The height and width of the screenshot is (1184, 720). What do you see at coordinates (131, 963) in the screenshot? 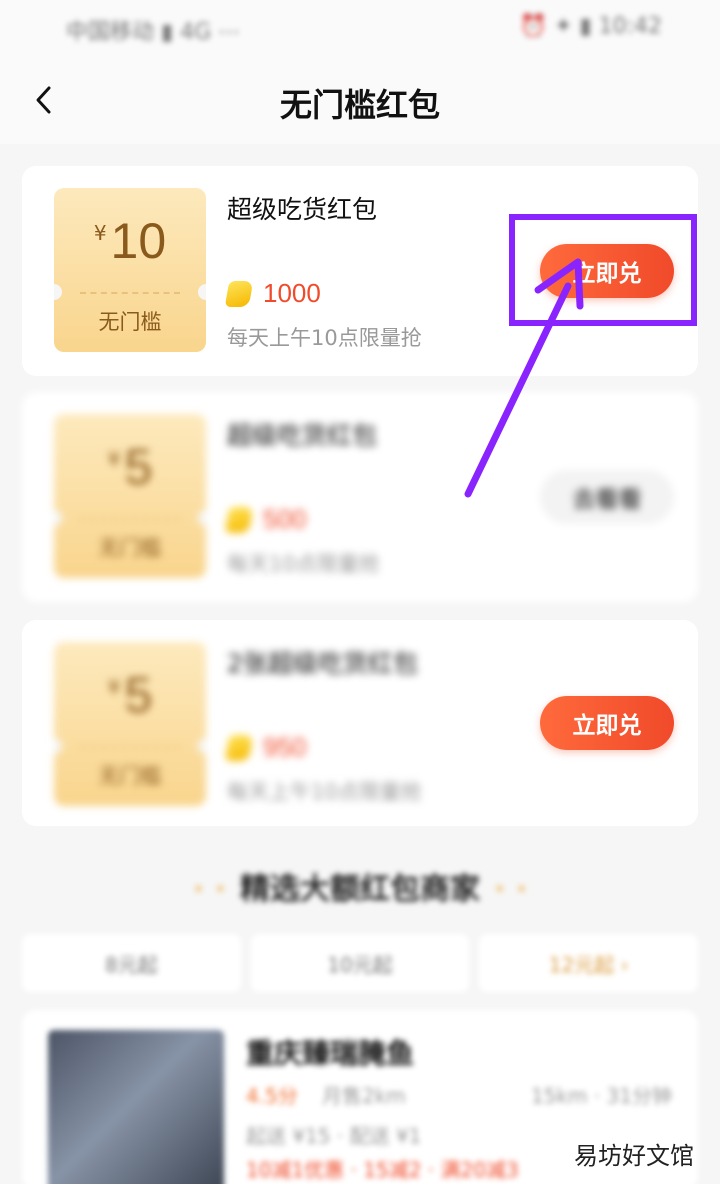
I see `filter-tab: 8元起` at bounding box center [131, 963].